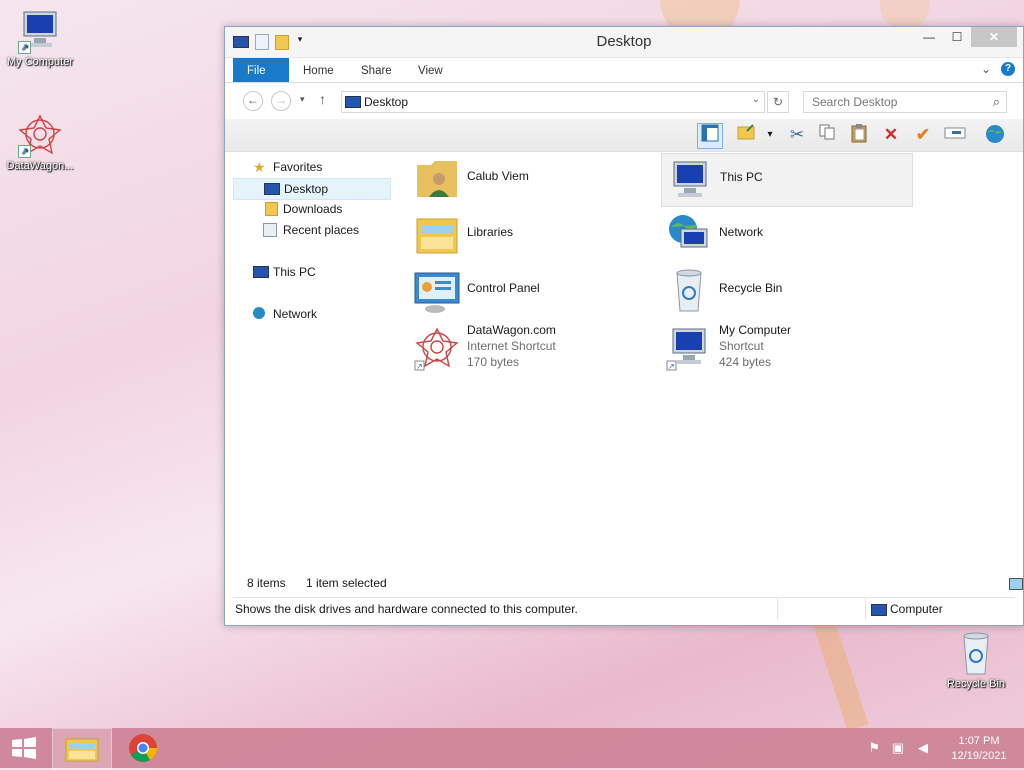 The height and width of the screenshot is (770, 1024). Describe the element at coordinates (786, 291) in the screenshot. I see `list-item-recycle-bin: Recycle Bin` at that location.